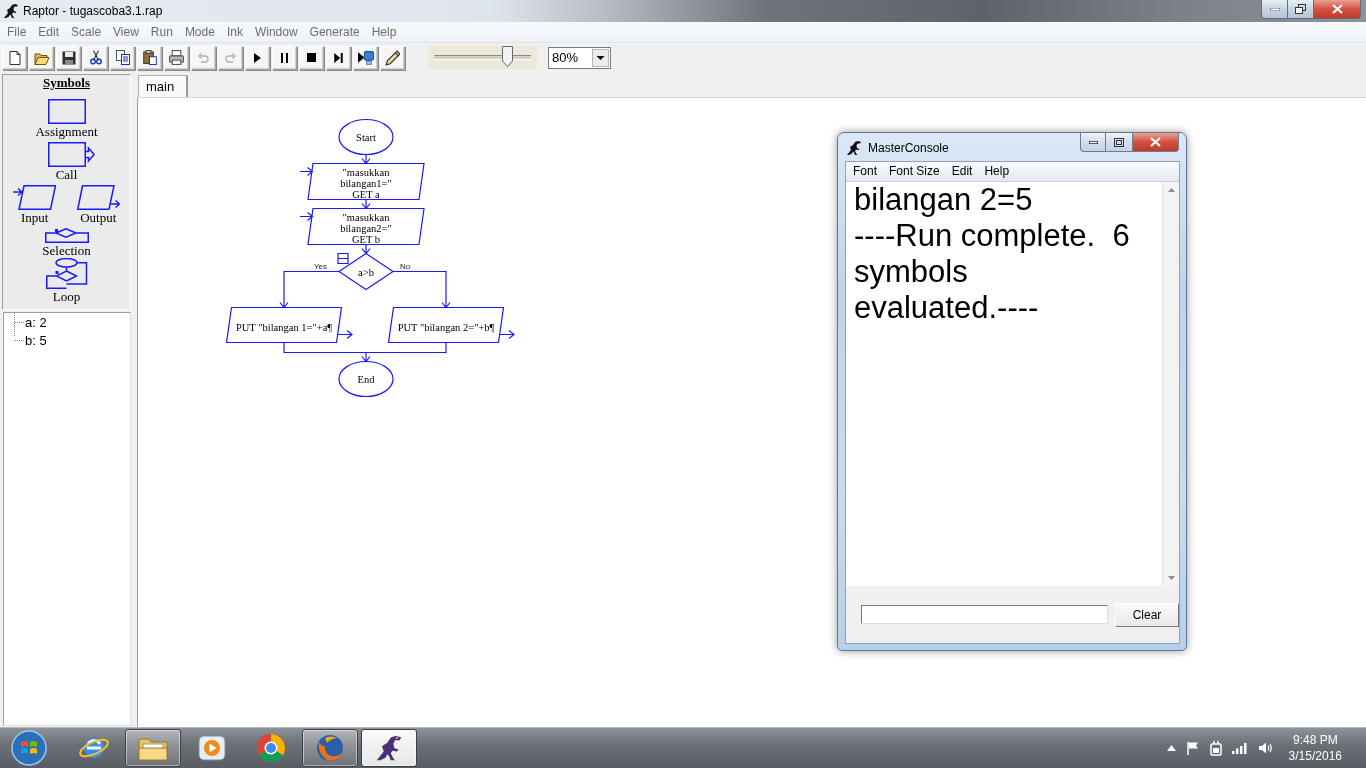 This screenshot has height=768, width=1366. What do you see at coordinates (68, 57) in the screenshot?
I see `save-button` at bounding box center [68, 57].